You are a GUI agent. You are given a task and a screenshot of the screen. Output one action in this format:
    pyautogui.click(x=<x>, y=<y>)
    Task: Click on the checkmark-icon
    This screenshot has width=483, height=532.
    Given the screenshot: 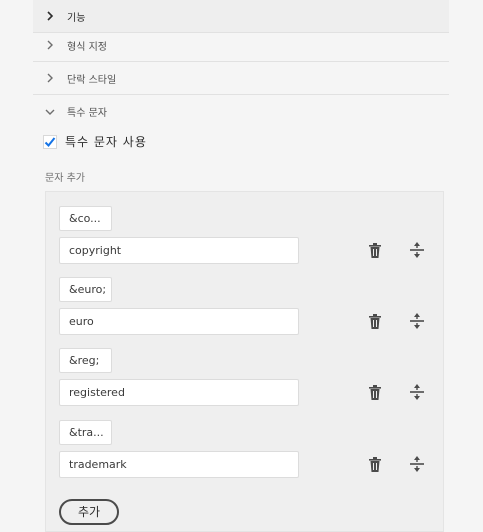 What is the action you would take?
    pyautogui.click(x=50, y=141)
    